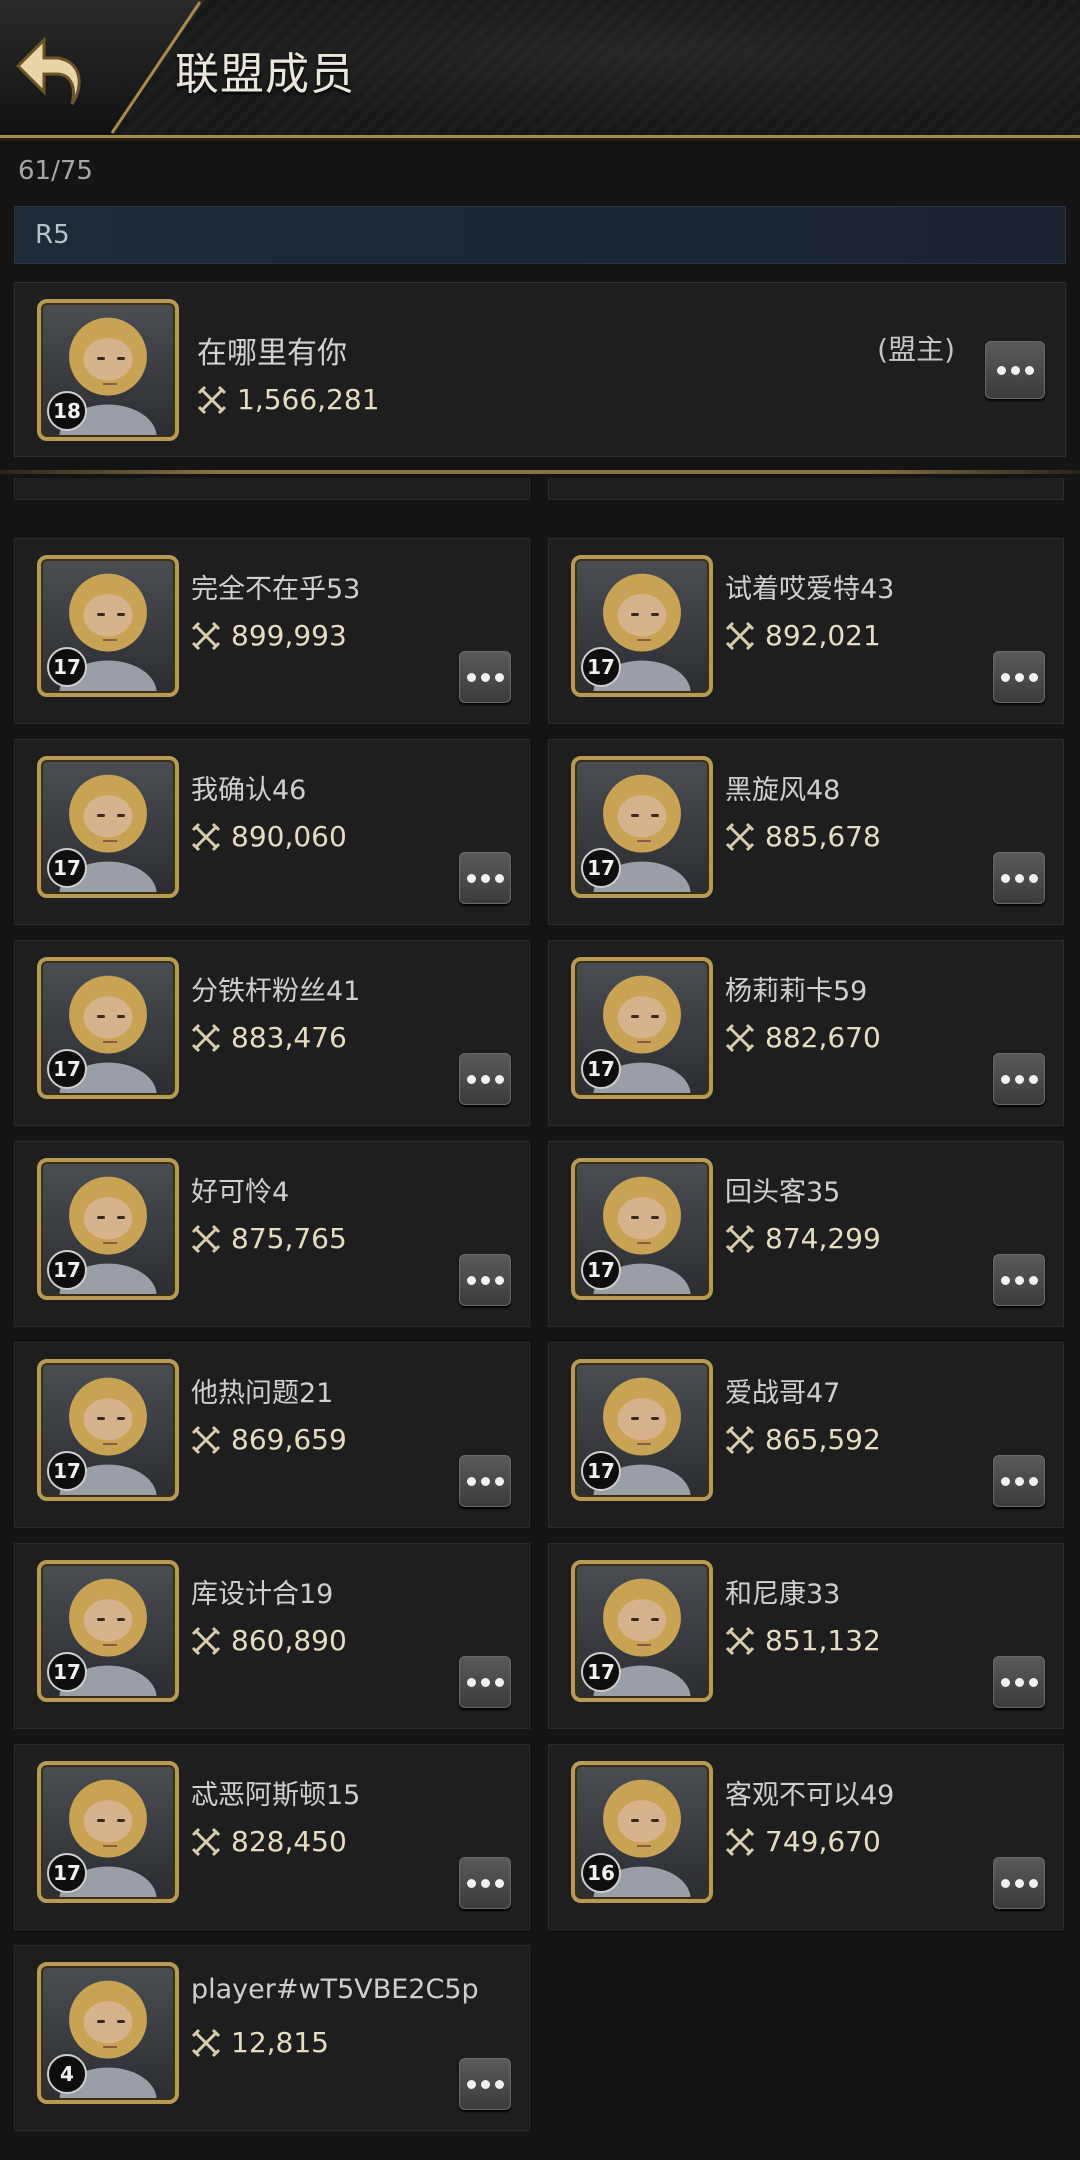  Describe the element at coordinates (803, 1439) in the screenshot. I see `power-row: 865,592` at that location.